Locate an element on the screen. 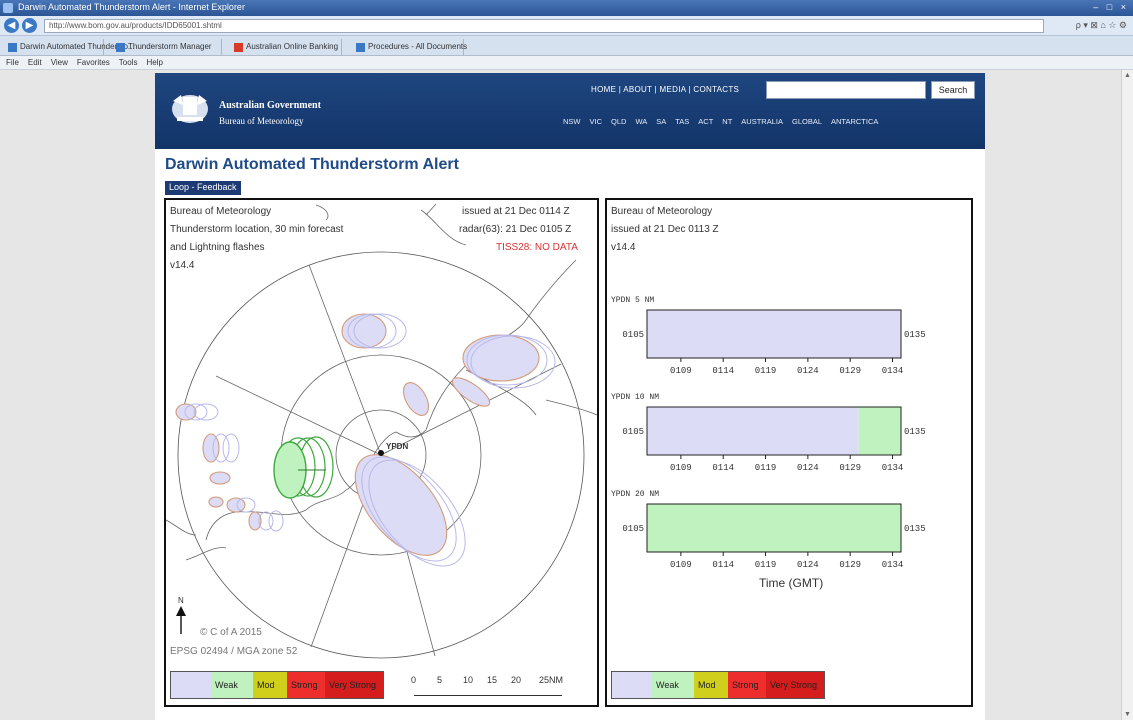 The image size is (1133, 720). scroll-down-icon: ▼ is located at coordinates (1127, 714).